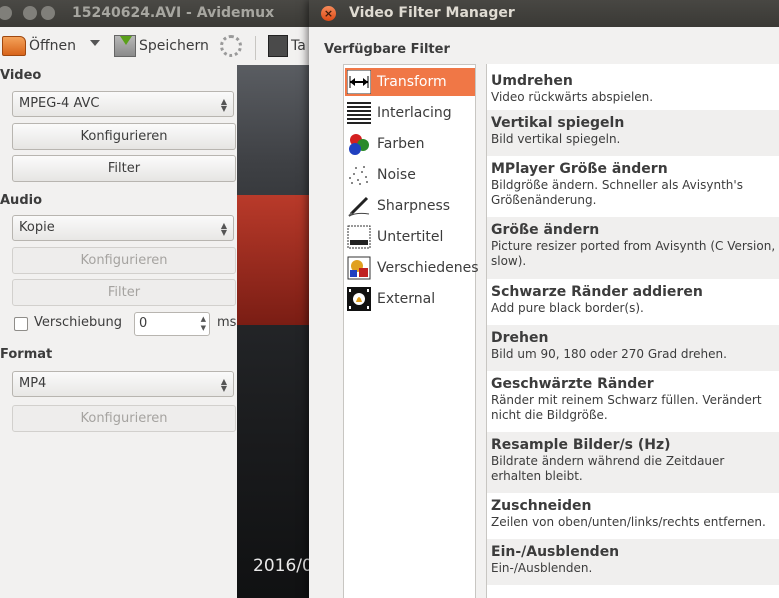  Describe the element at coordinates (21, 200) in the screenshot. I see `audio-section-label: Audio` at that location.